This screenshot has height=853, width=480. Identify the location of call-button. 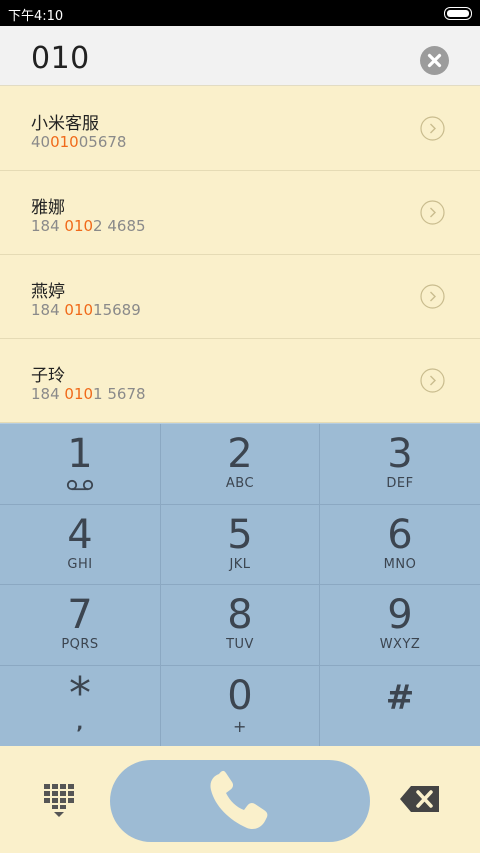
(240, 801).